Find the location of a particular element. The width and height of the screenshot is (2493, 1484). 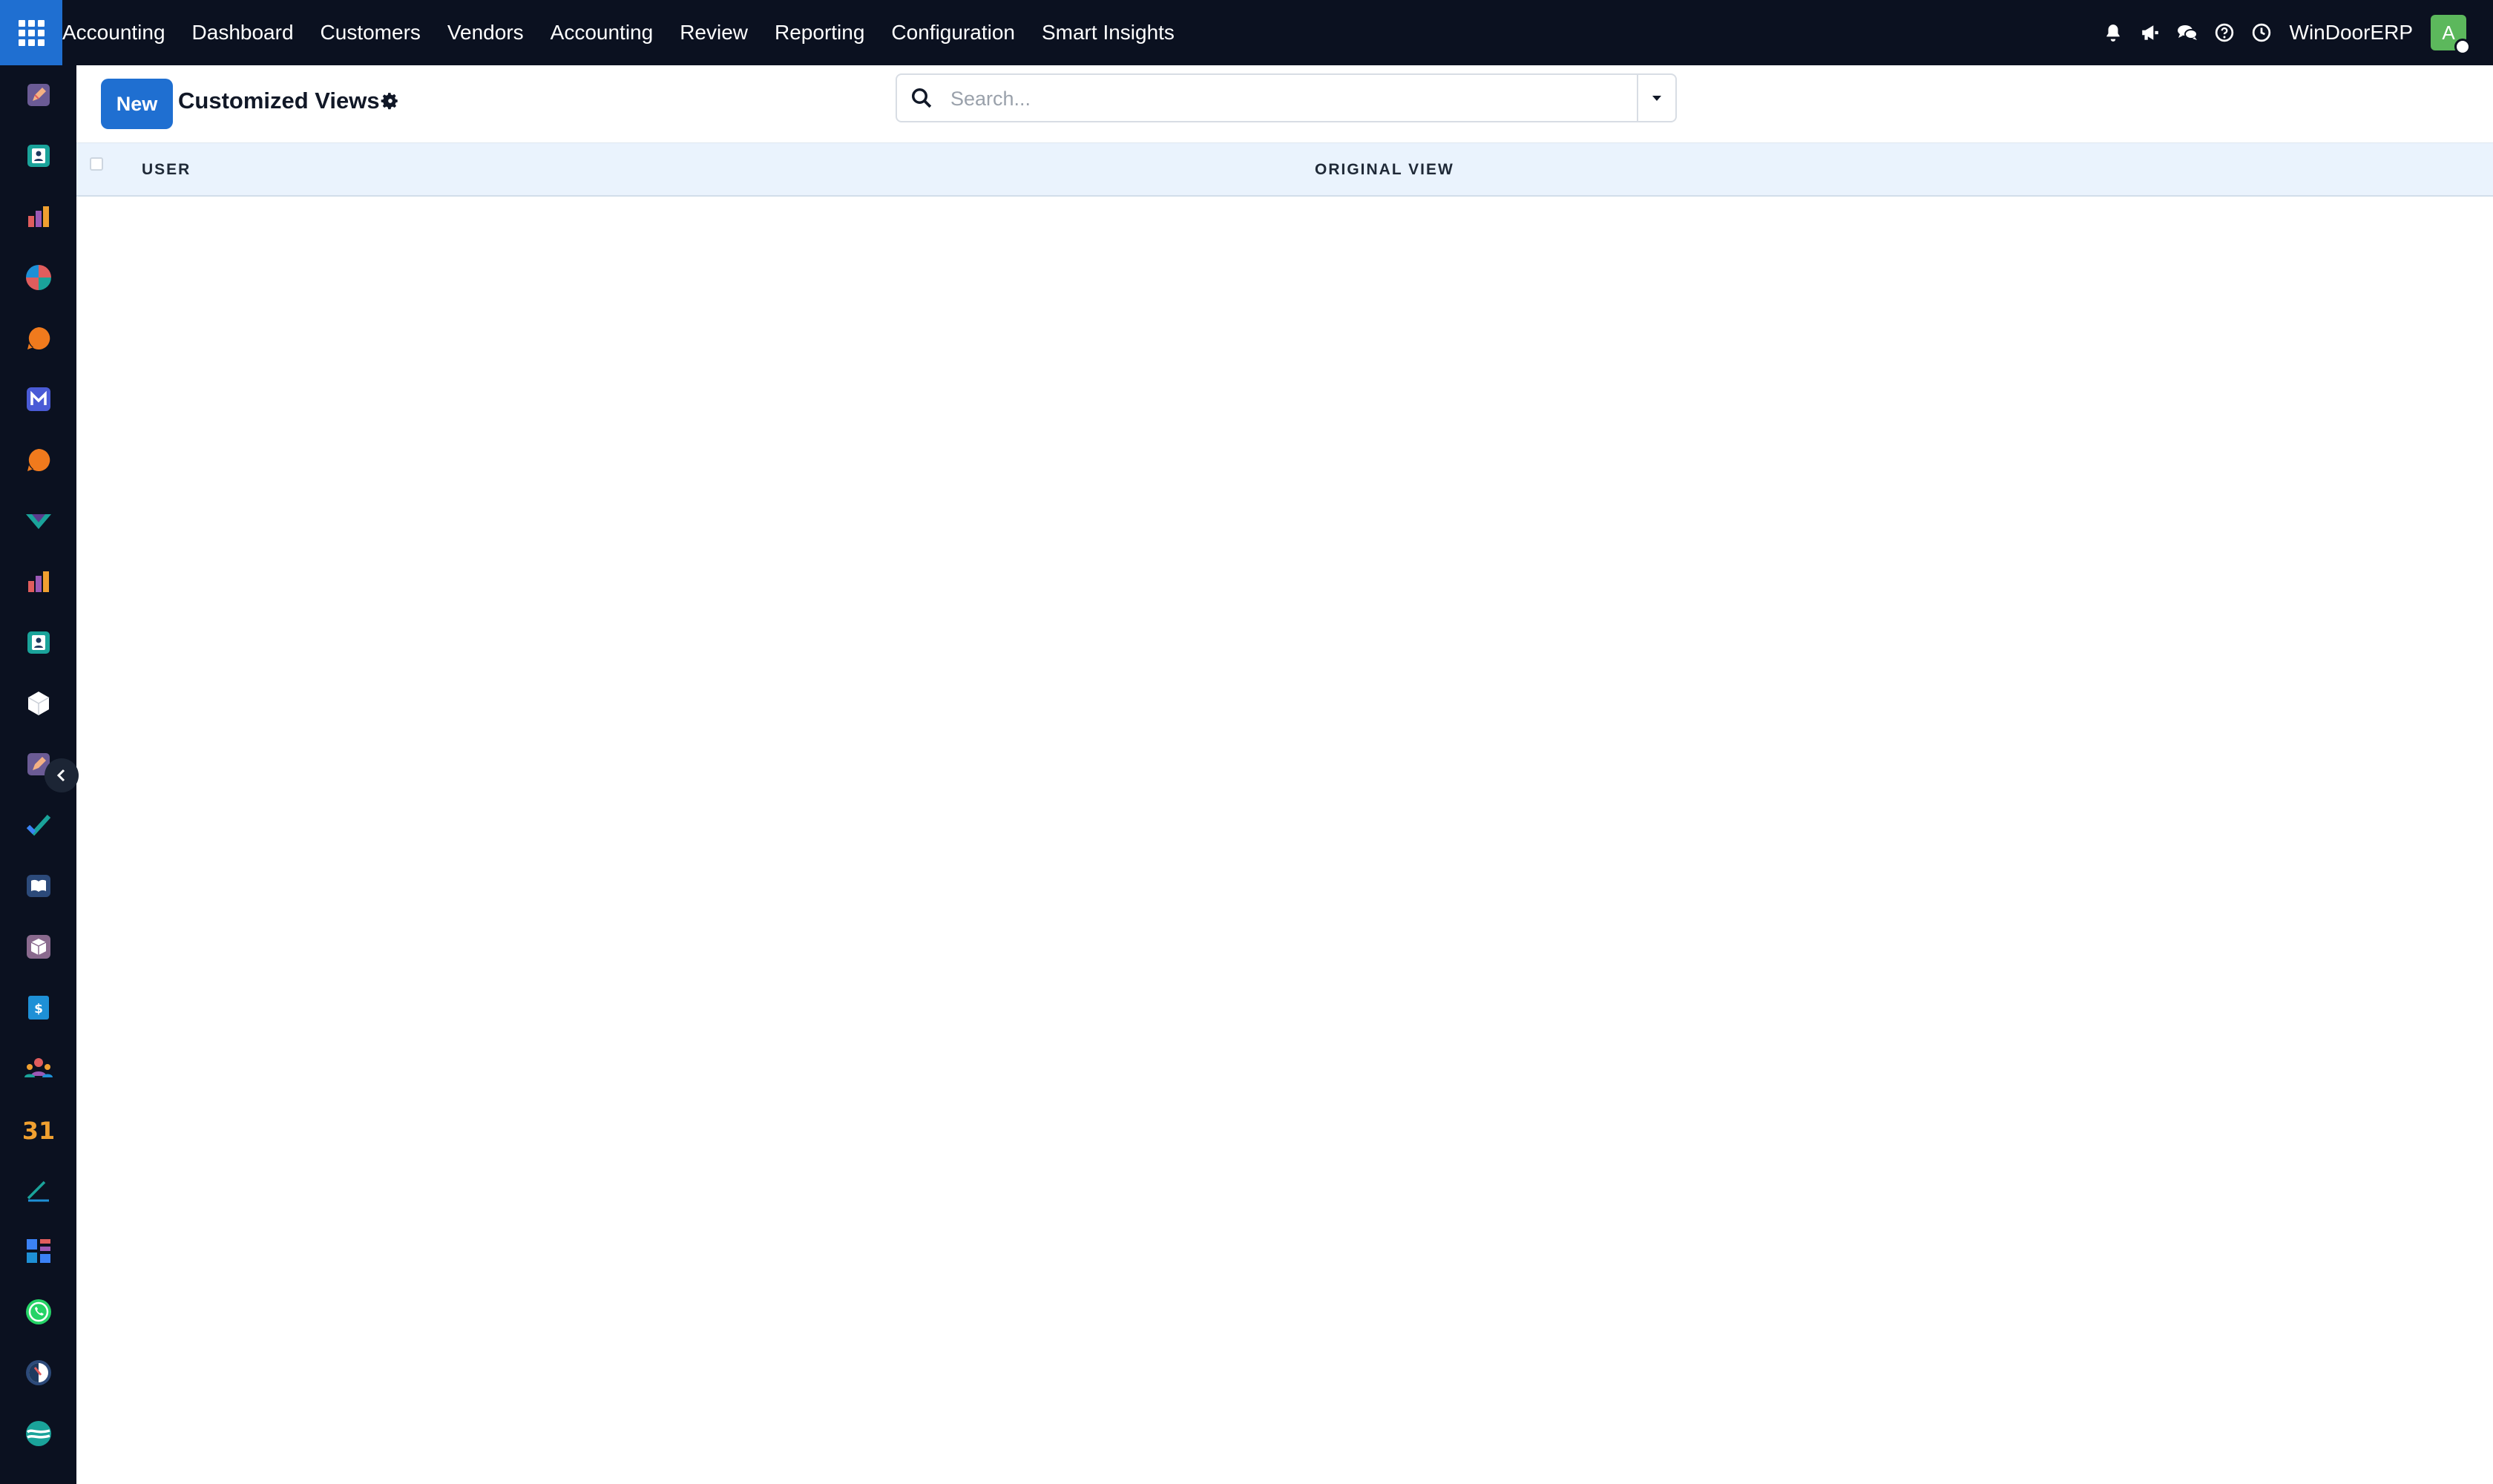

company-switcher: WinDoorERP is located at coordinates (2351, 33).